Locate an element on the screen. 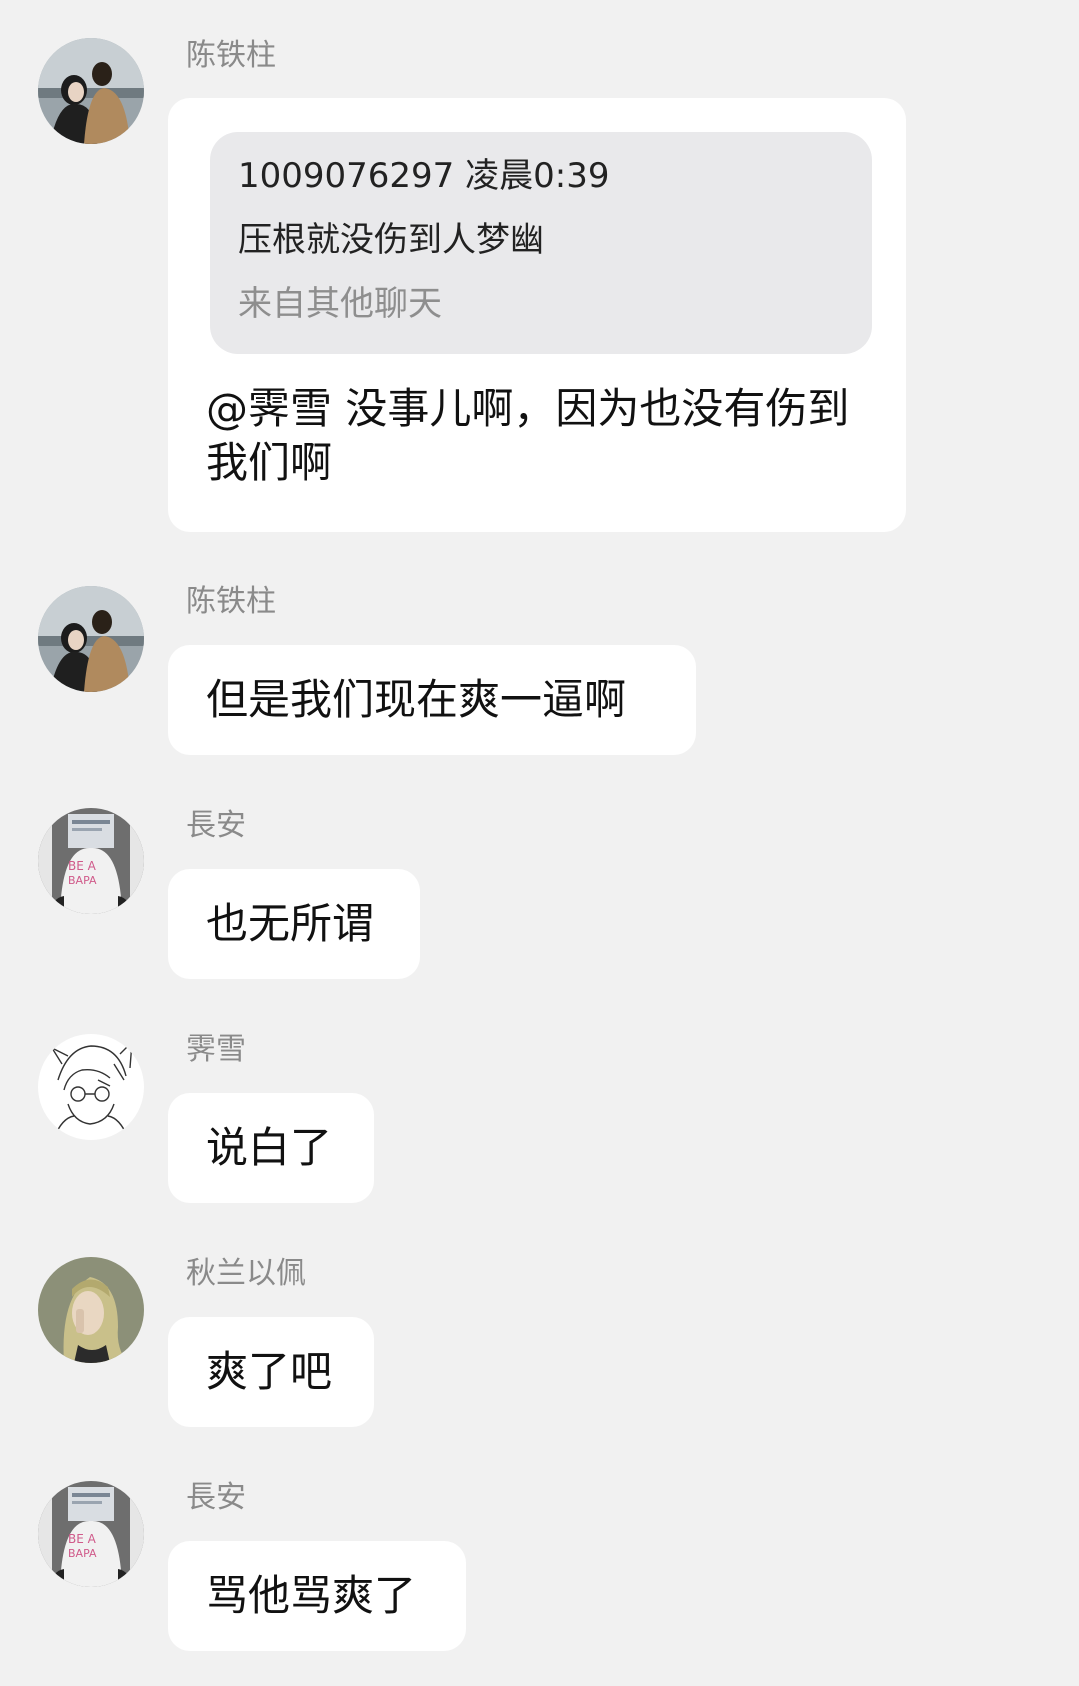 The height and width of the screenshot is (1686, 1079). quoted-message: 1009076297 凌晨0:39 压根就没伤到人梦幽 来自其他聊天 is located at coordinates (541, 243).